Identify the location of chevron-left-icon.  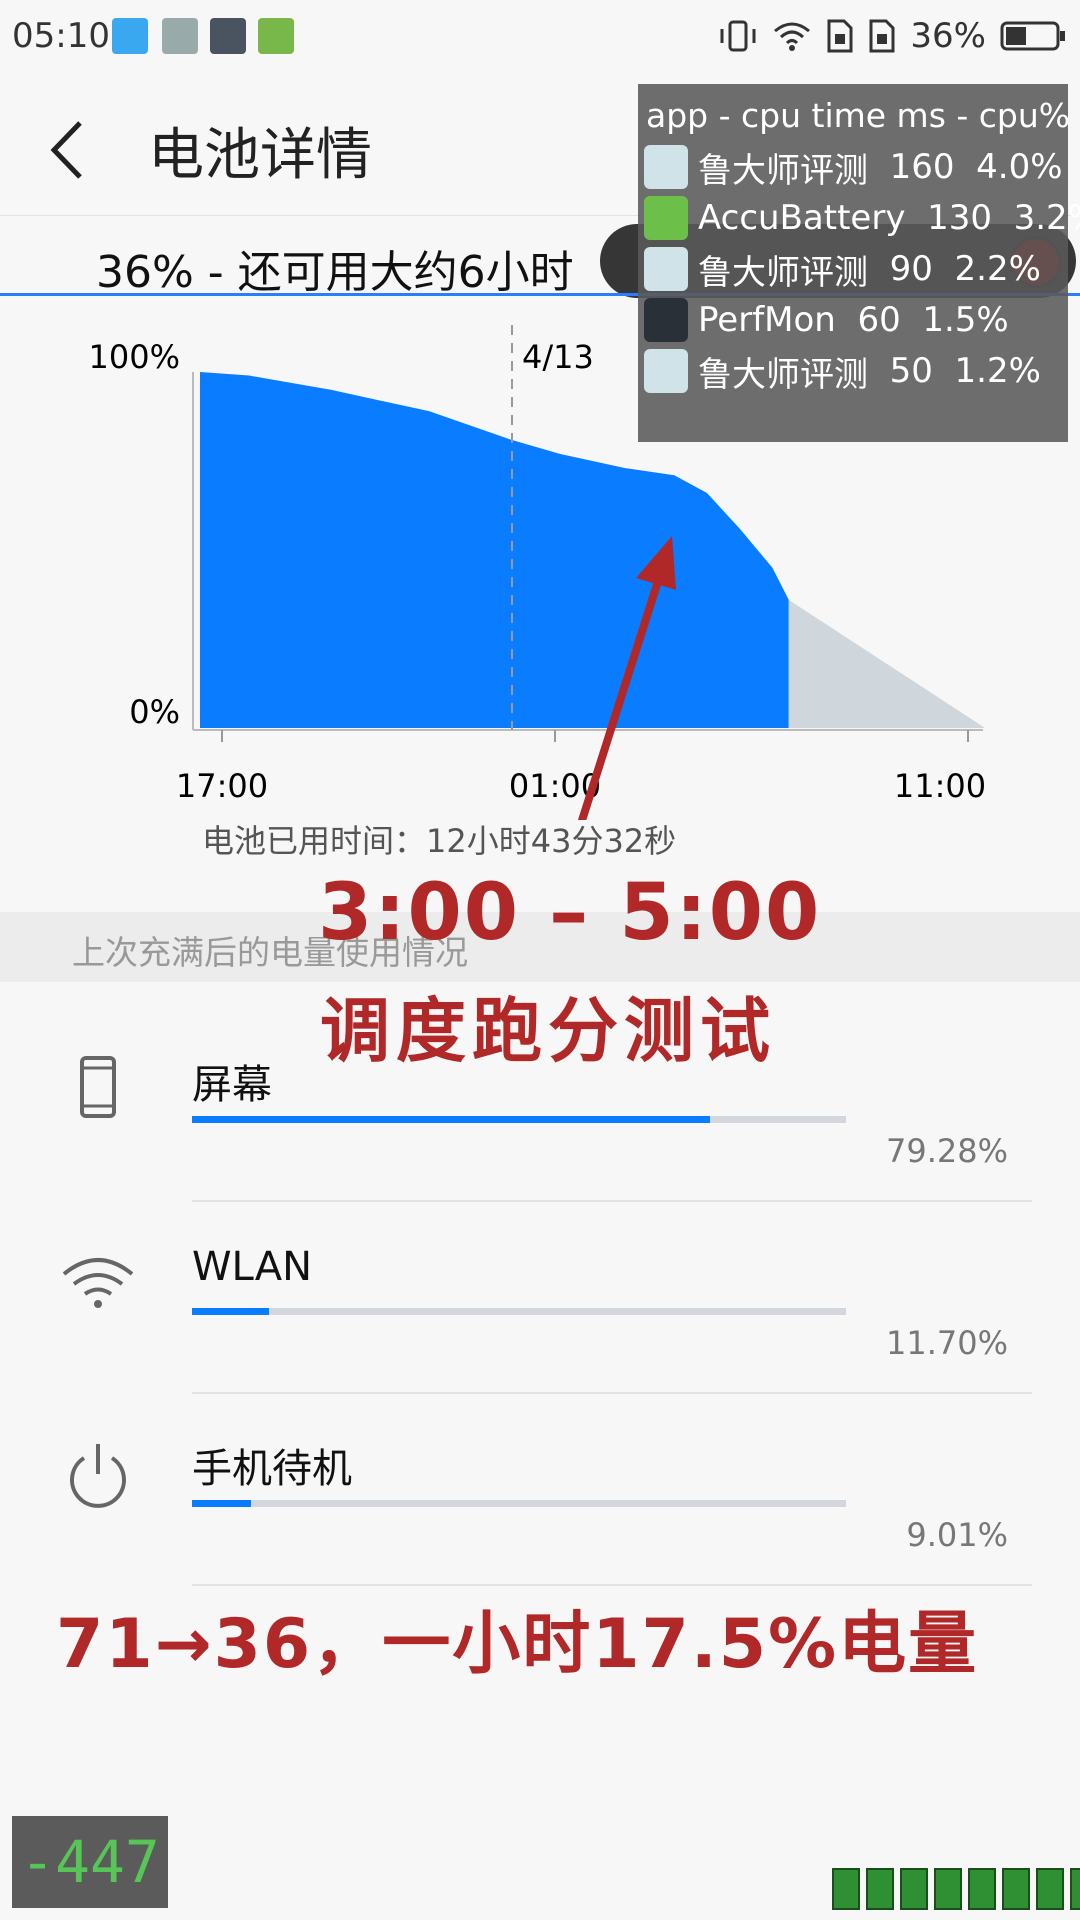
(66, 150).